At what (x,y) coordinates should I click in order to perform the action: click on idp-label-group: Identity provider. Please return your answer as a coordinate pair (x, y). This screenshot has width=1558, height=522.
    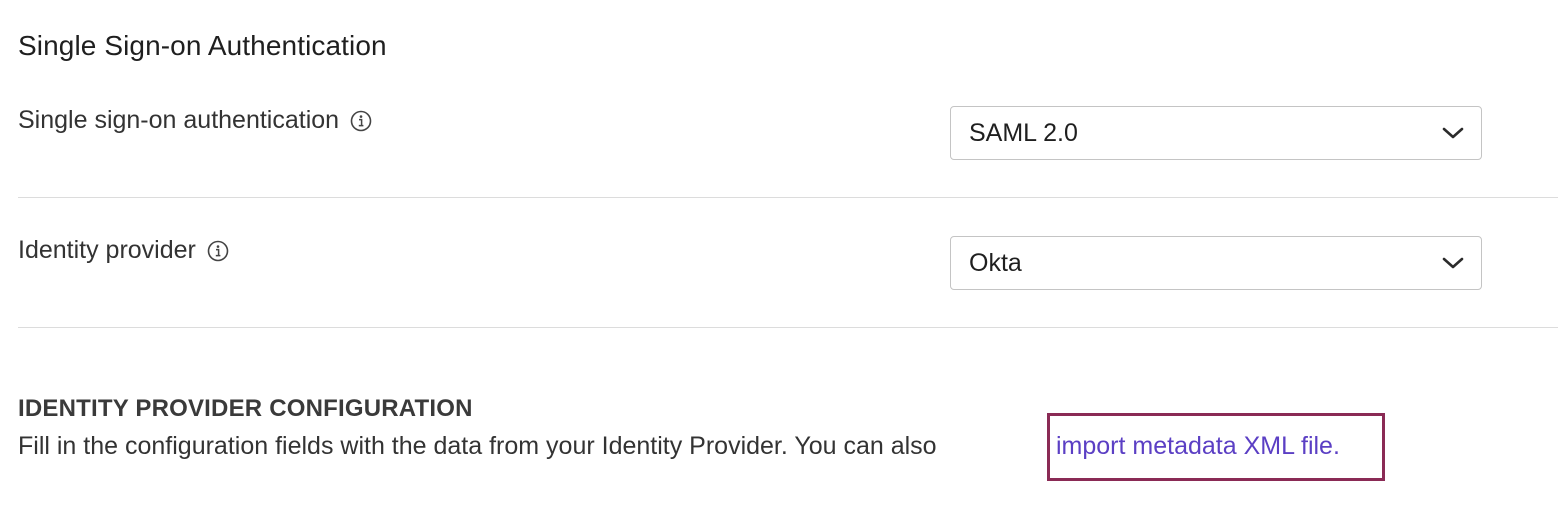
    Looking at the image, I should click on (123, 250).